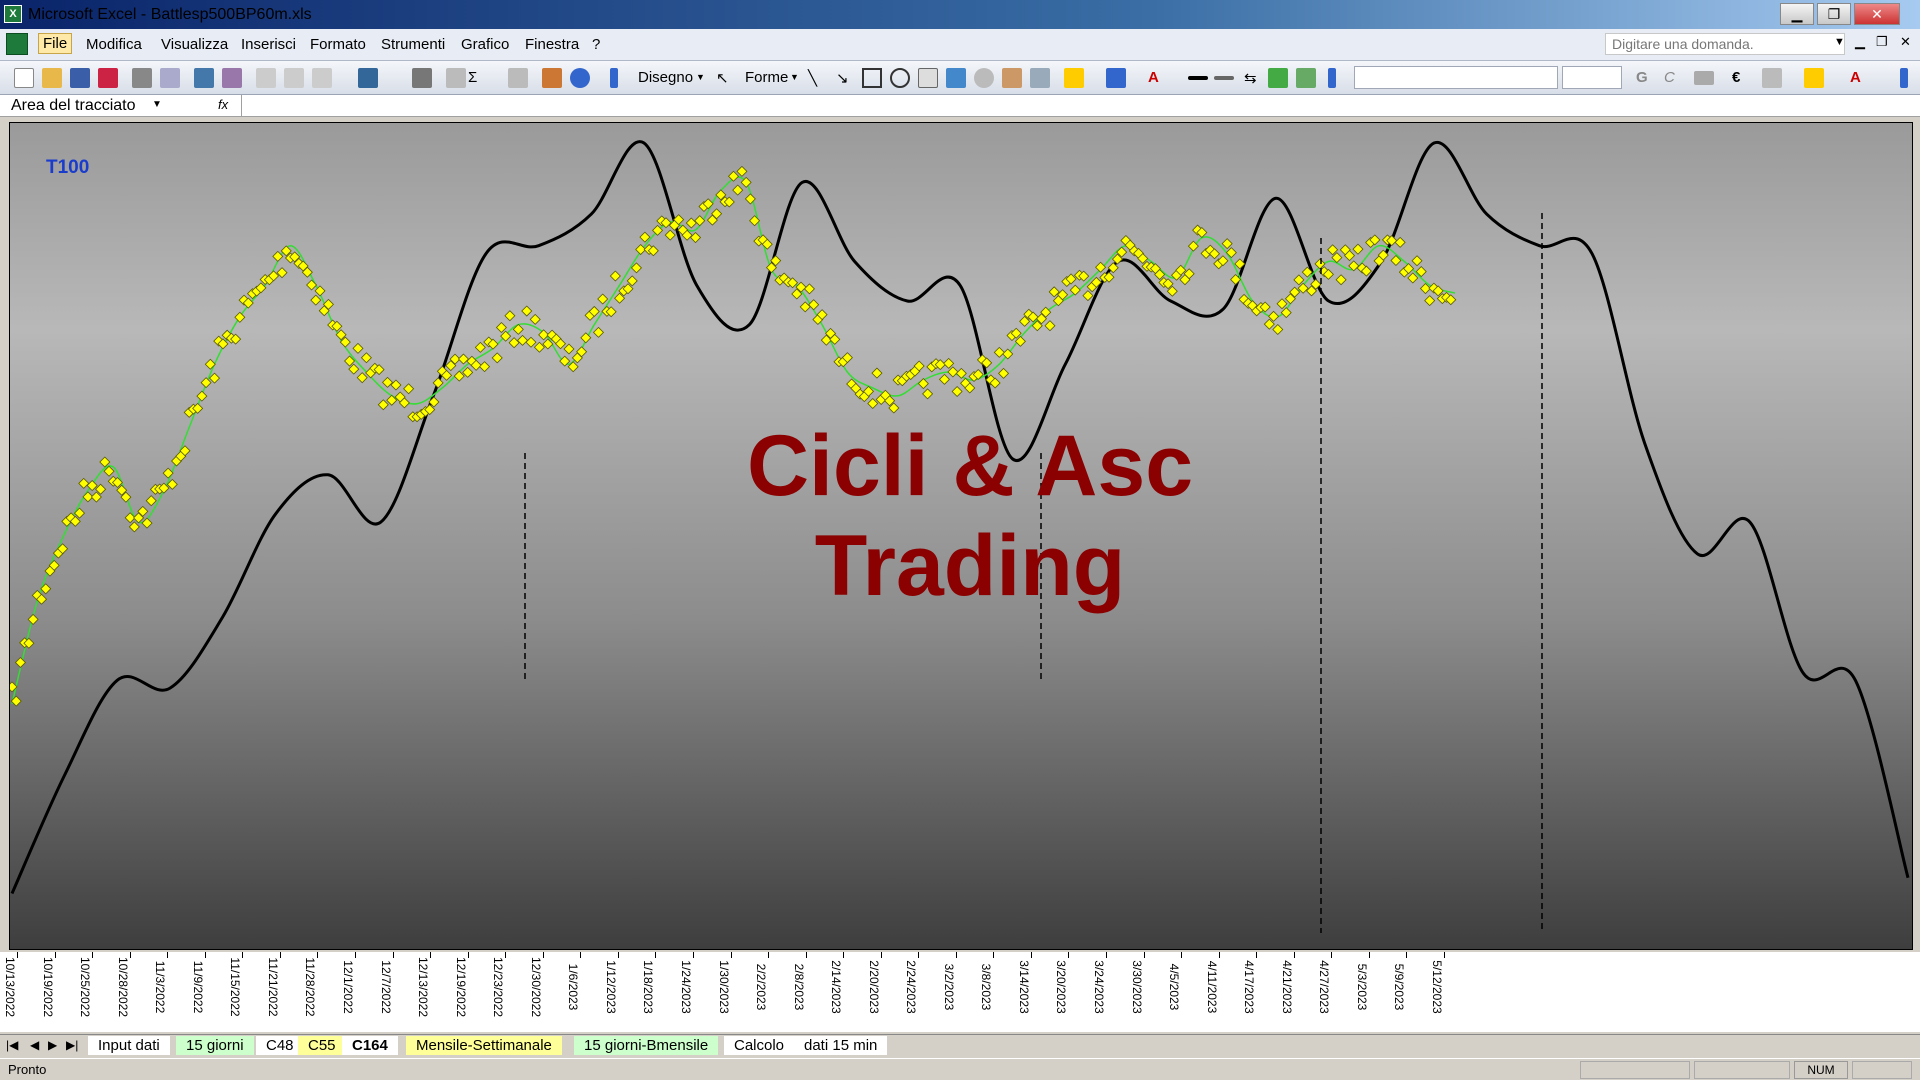  I want to click on oval-icon, so click(900, 78).